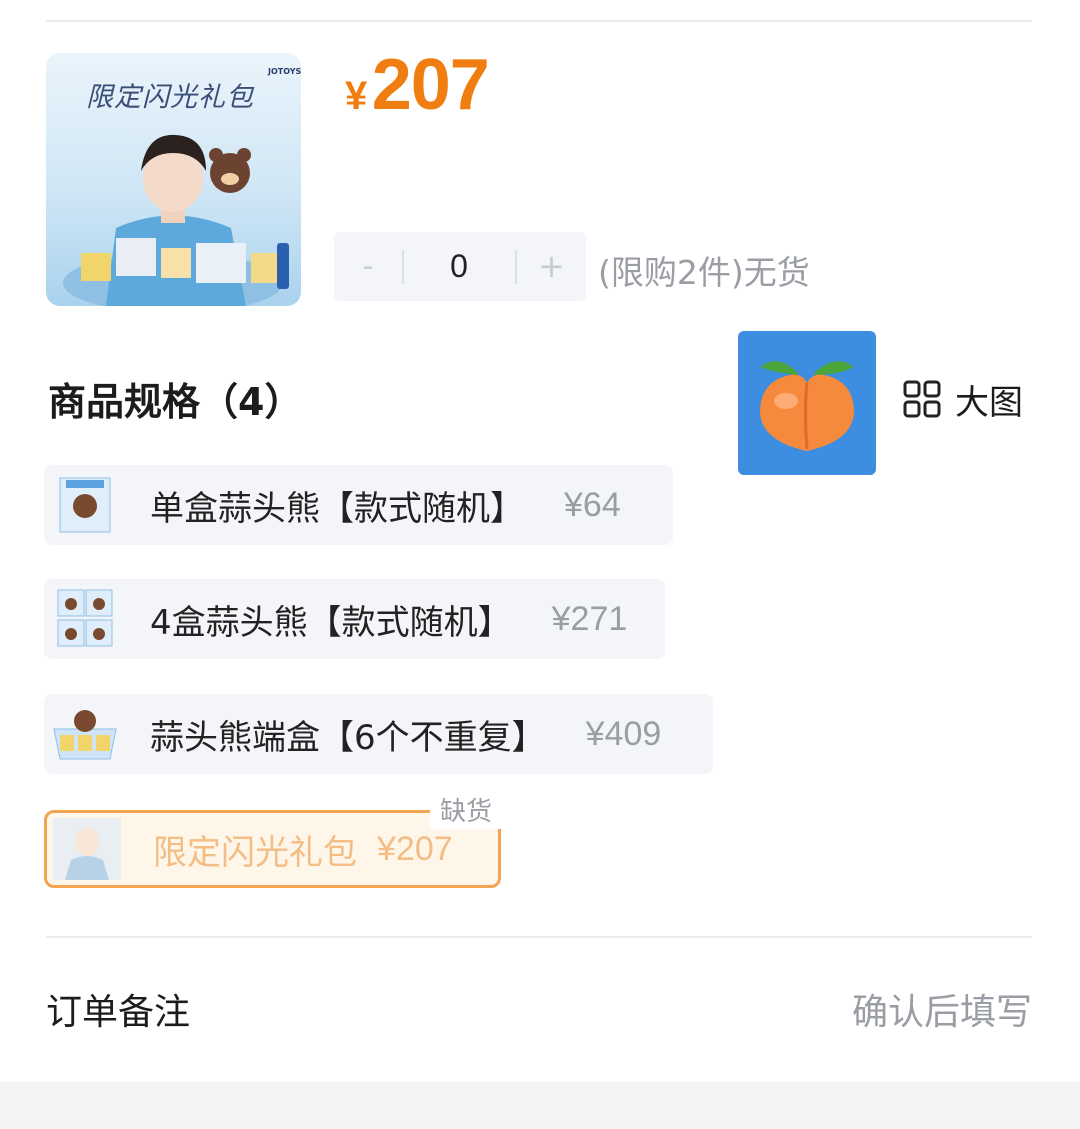 Image resolution: width=1080 pixels, height=1129 pixels. What do you see at coordinates (989, 402) in the screenshot?
I see `big-image-label: 大图` at bounding box center [989, 402].